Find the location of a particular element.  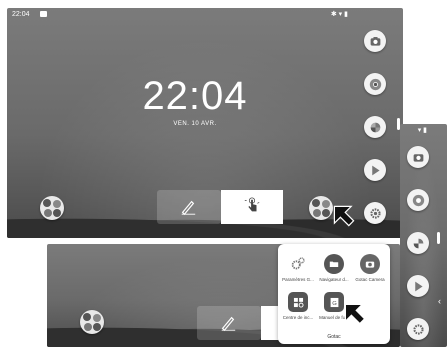

app-folder-bubble-left is located at coordinates (52, 208).